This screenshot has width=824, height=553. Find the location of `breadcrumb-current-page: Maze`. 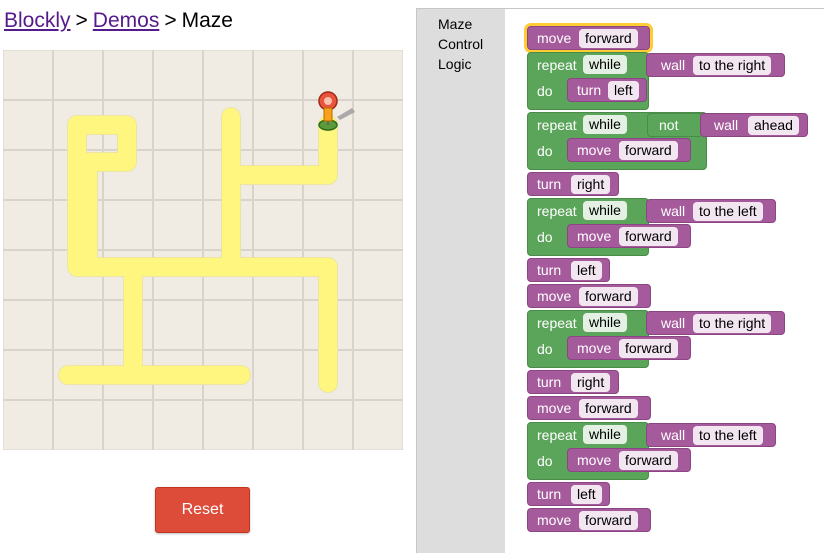

breadcrumb-current-page: Maze is located at coordinates (207, 20).